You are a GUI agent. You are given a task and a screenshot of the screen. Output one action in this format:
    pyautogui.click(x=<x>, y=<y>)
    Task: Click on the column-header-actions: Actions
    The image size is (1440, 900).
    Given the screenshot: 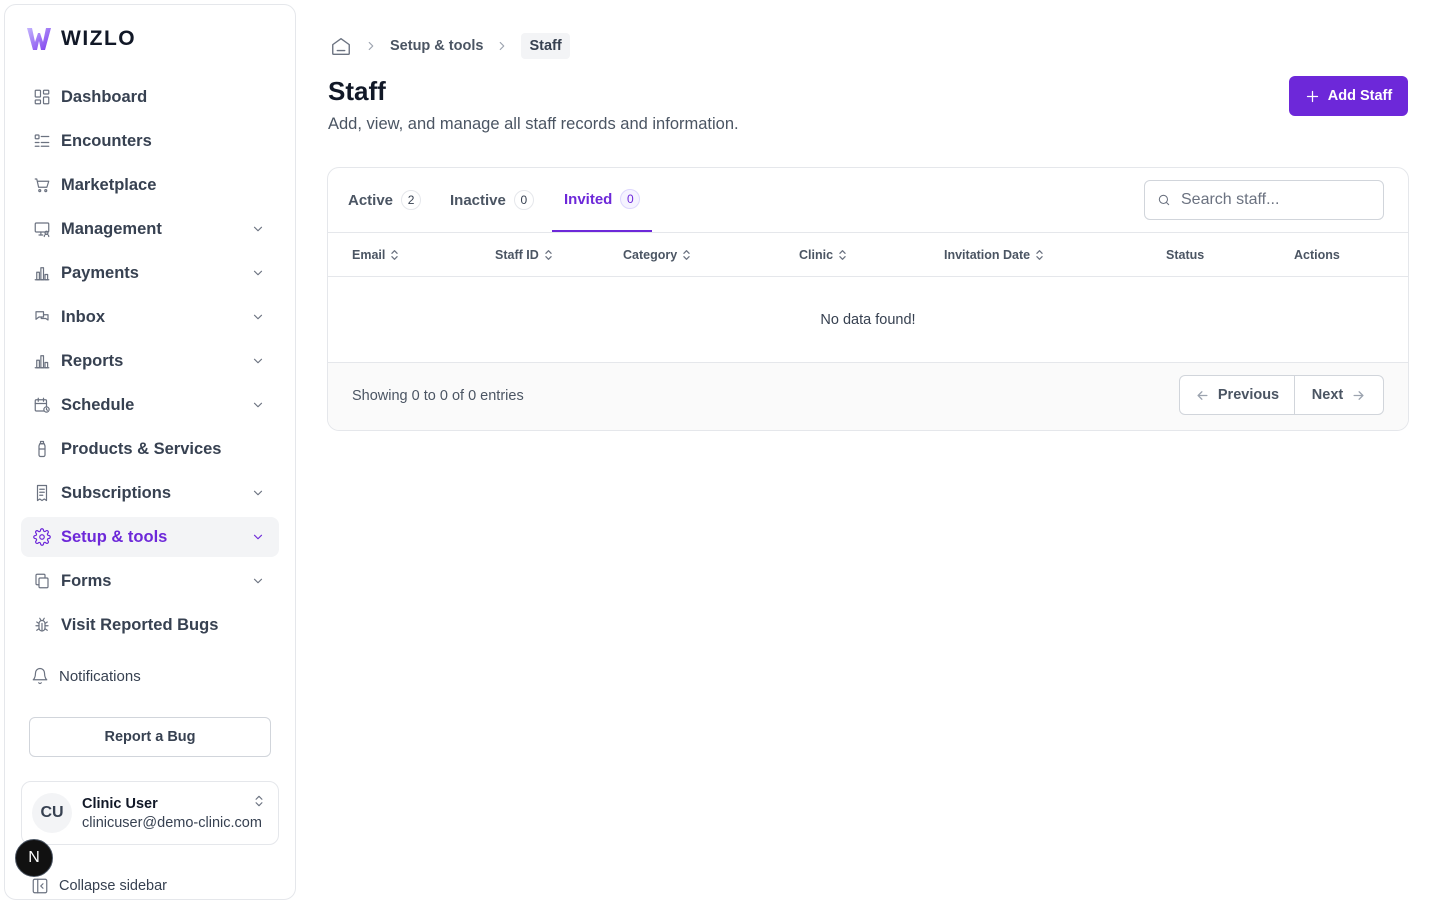 What is the action you would take?
    pyautogui.click(x=1317, y=255)
    